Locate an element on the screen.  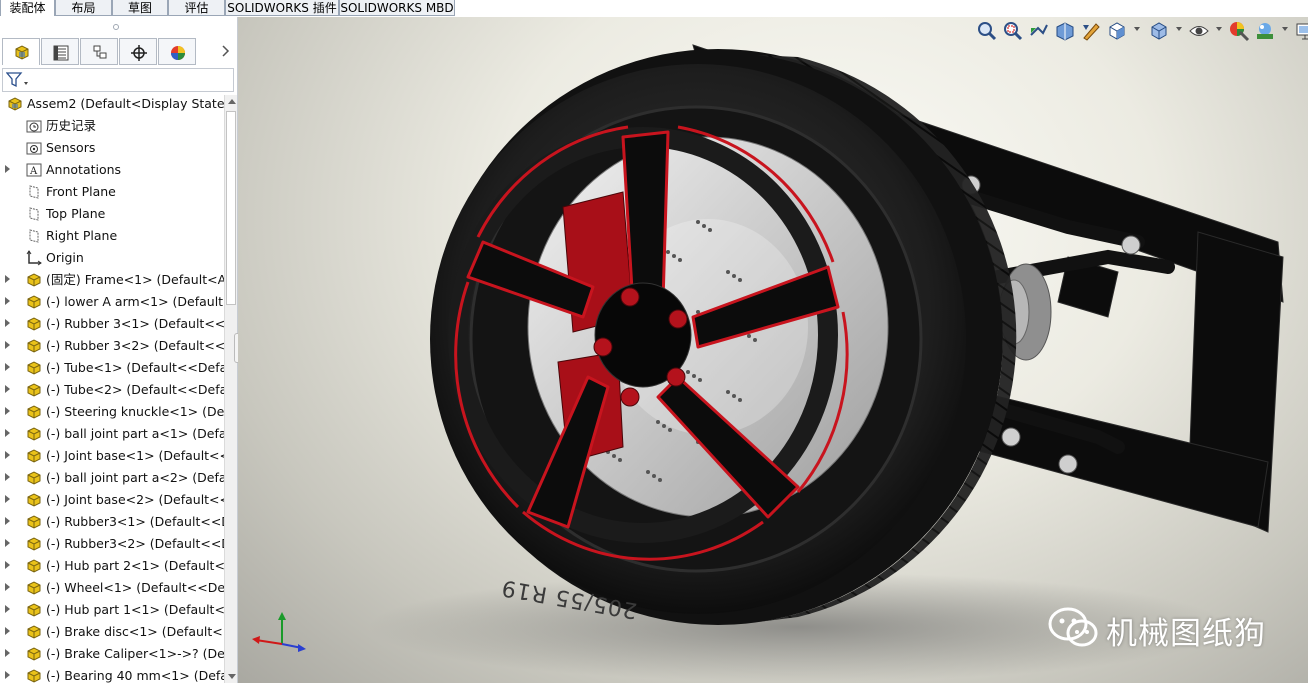
tree-item: (-) Rubber3<2> (Default<<De is located at coordinates (112, 544).